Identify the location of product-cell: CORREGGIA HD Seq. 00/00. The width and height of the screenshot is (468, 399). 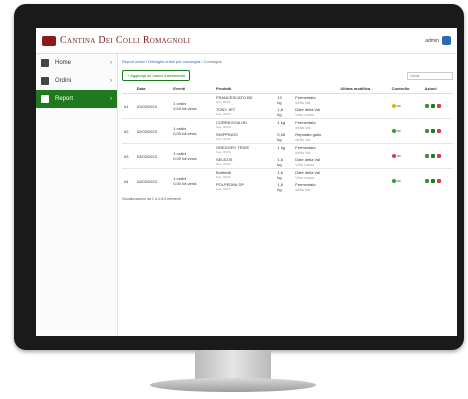
(245, 124).